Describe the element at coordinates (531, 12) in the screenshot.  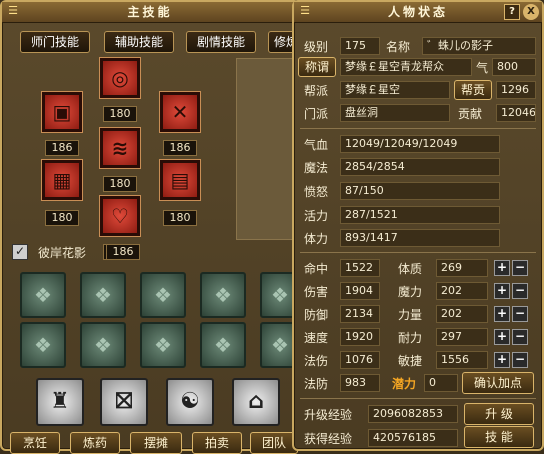
I see `close-icon: X` at that location.